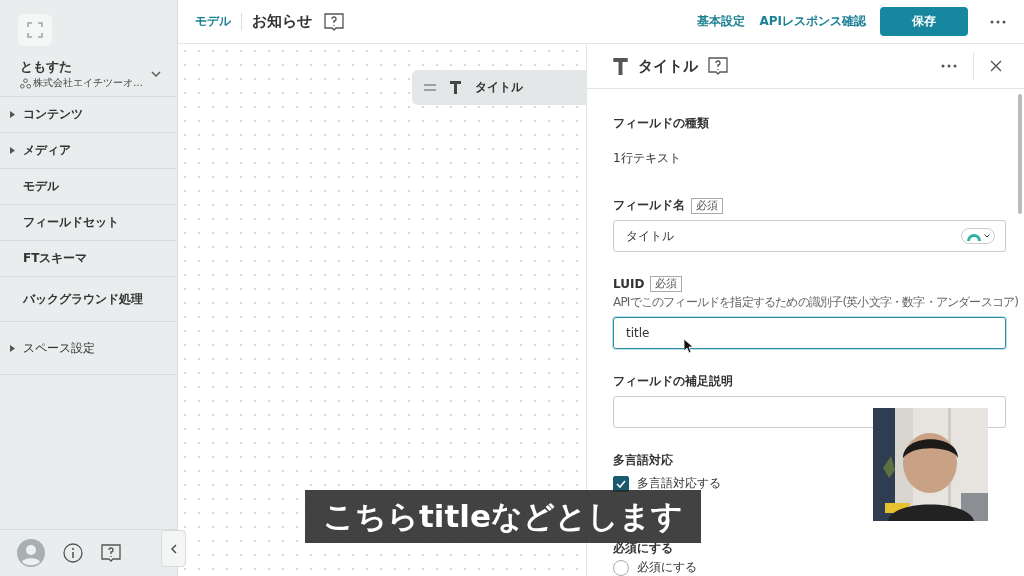 Image resolution: width=1024 pixels, height=576 pixels. I want to click on sidebar-item: フィールドセット, so click(88, 223).